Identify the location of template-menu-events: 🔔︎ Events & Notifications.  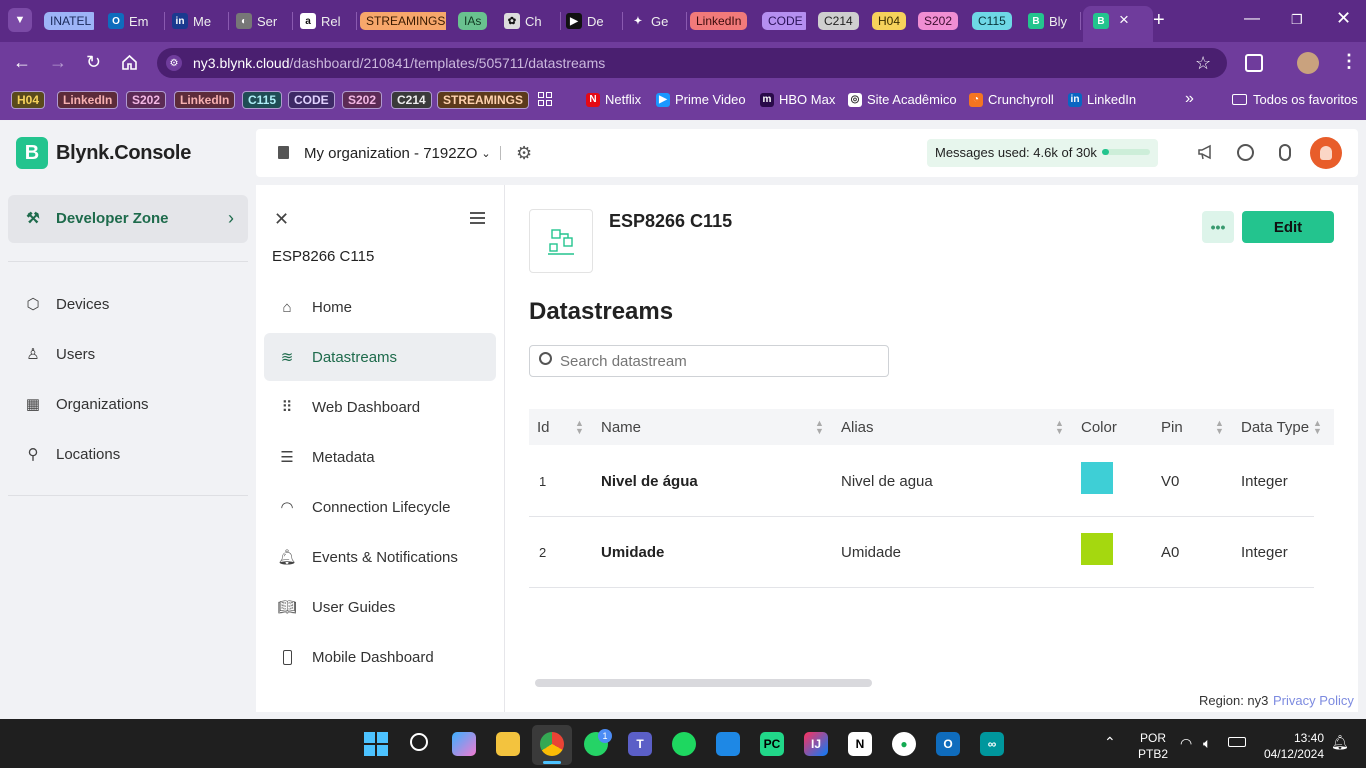
(367, 557).